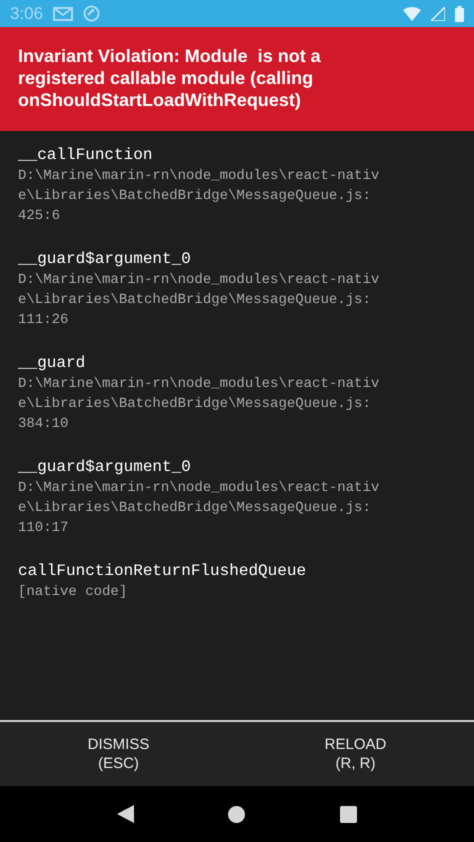  I want to click on file-path: [native code], so click(73, 592).